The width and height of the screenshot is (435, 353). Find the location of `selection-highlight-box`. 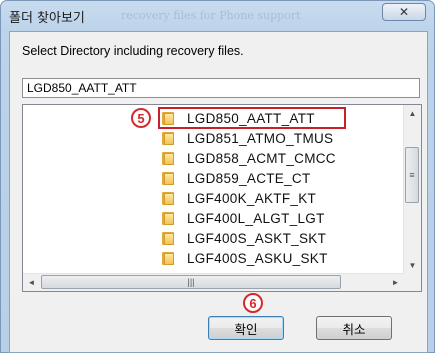

selection-highlight-box is located at coordinates (252, 118).